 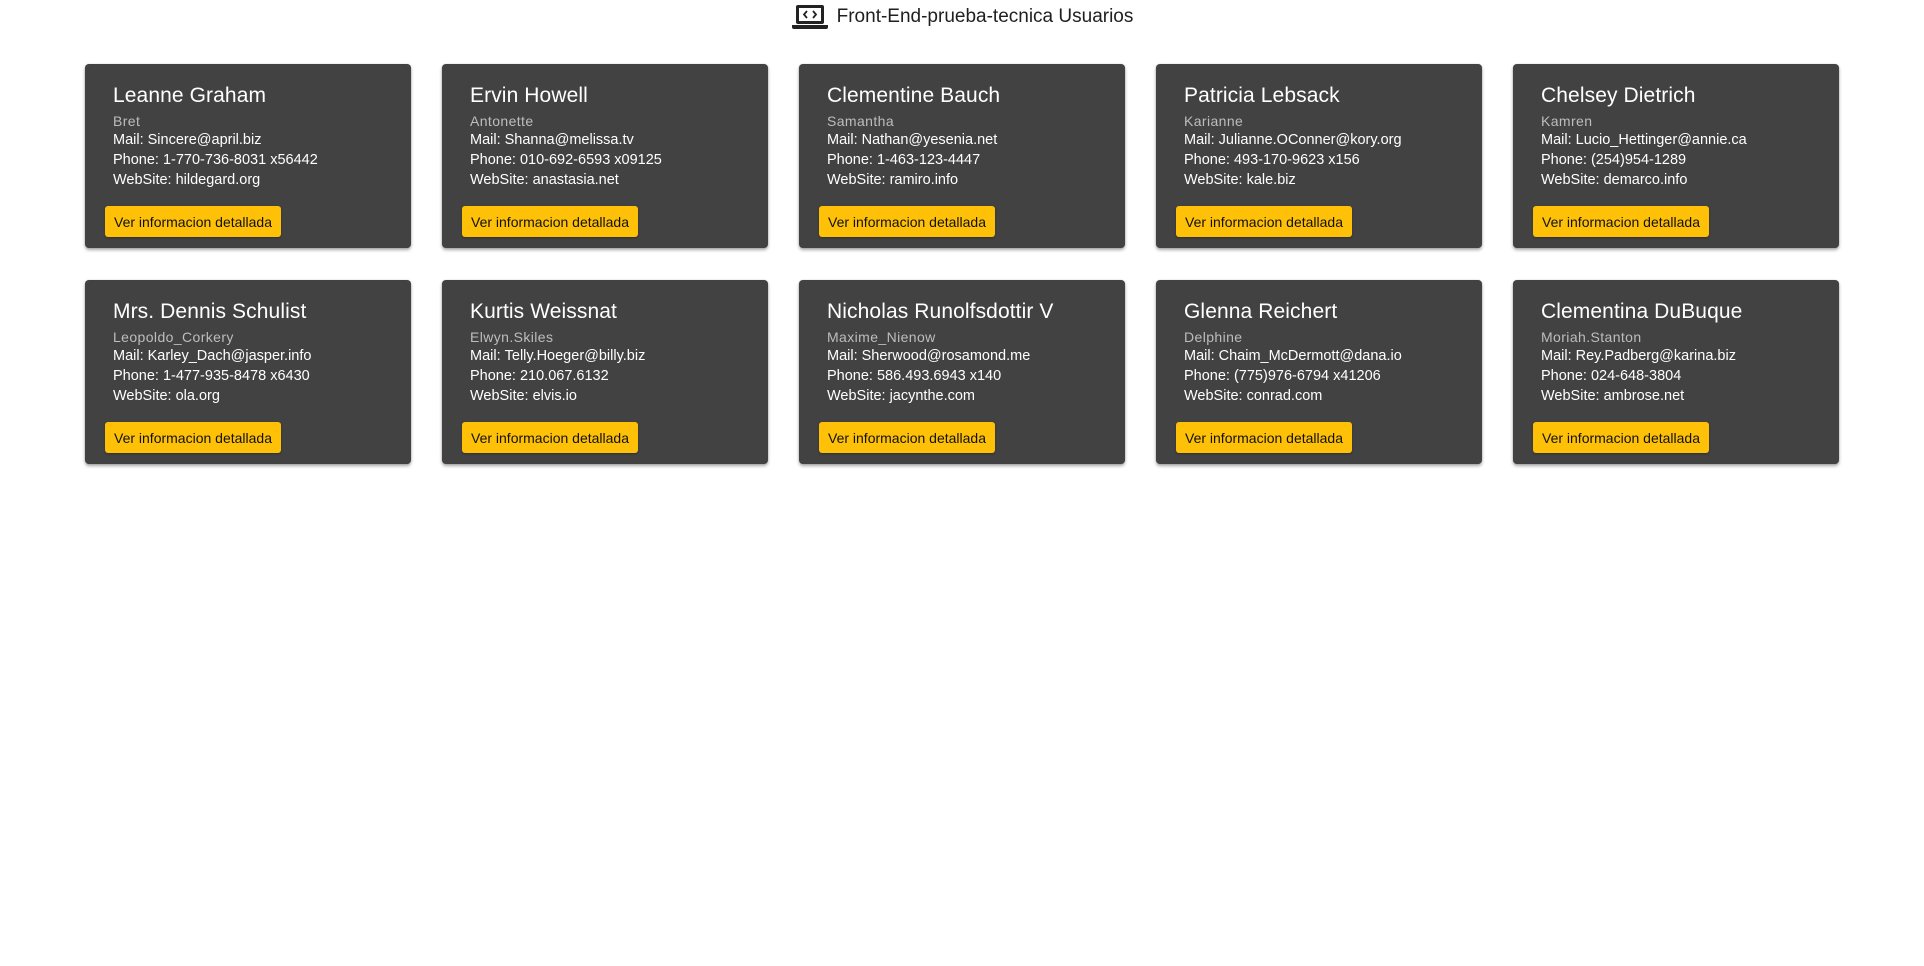 I want to click on user-email: Karley_Dach@jasper.info, so click(x=229, y=356).